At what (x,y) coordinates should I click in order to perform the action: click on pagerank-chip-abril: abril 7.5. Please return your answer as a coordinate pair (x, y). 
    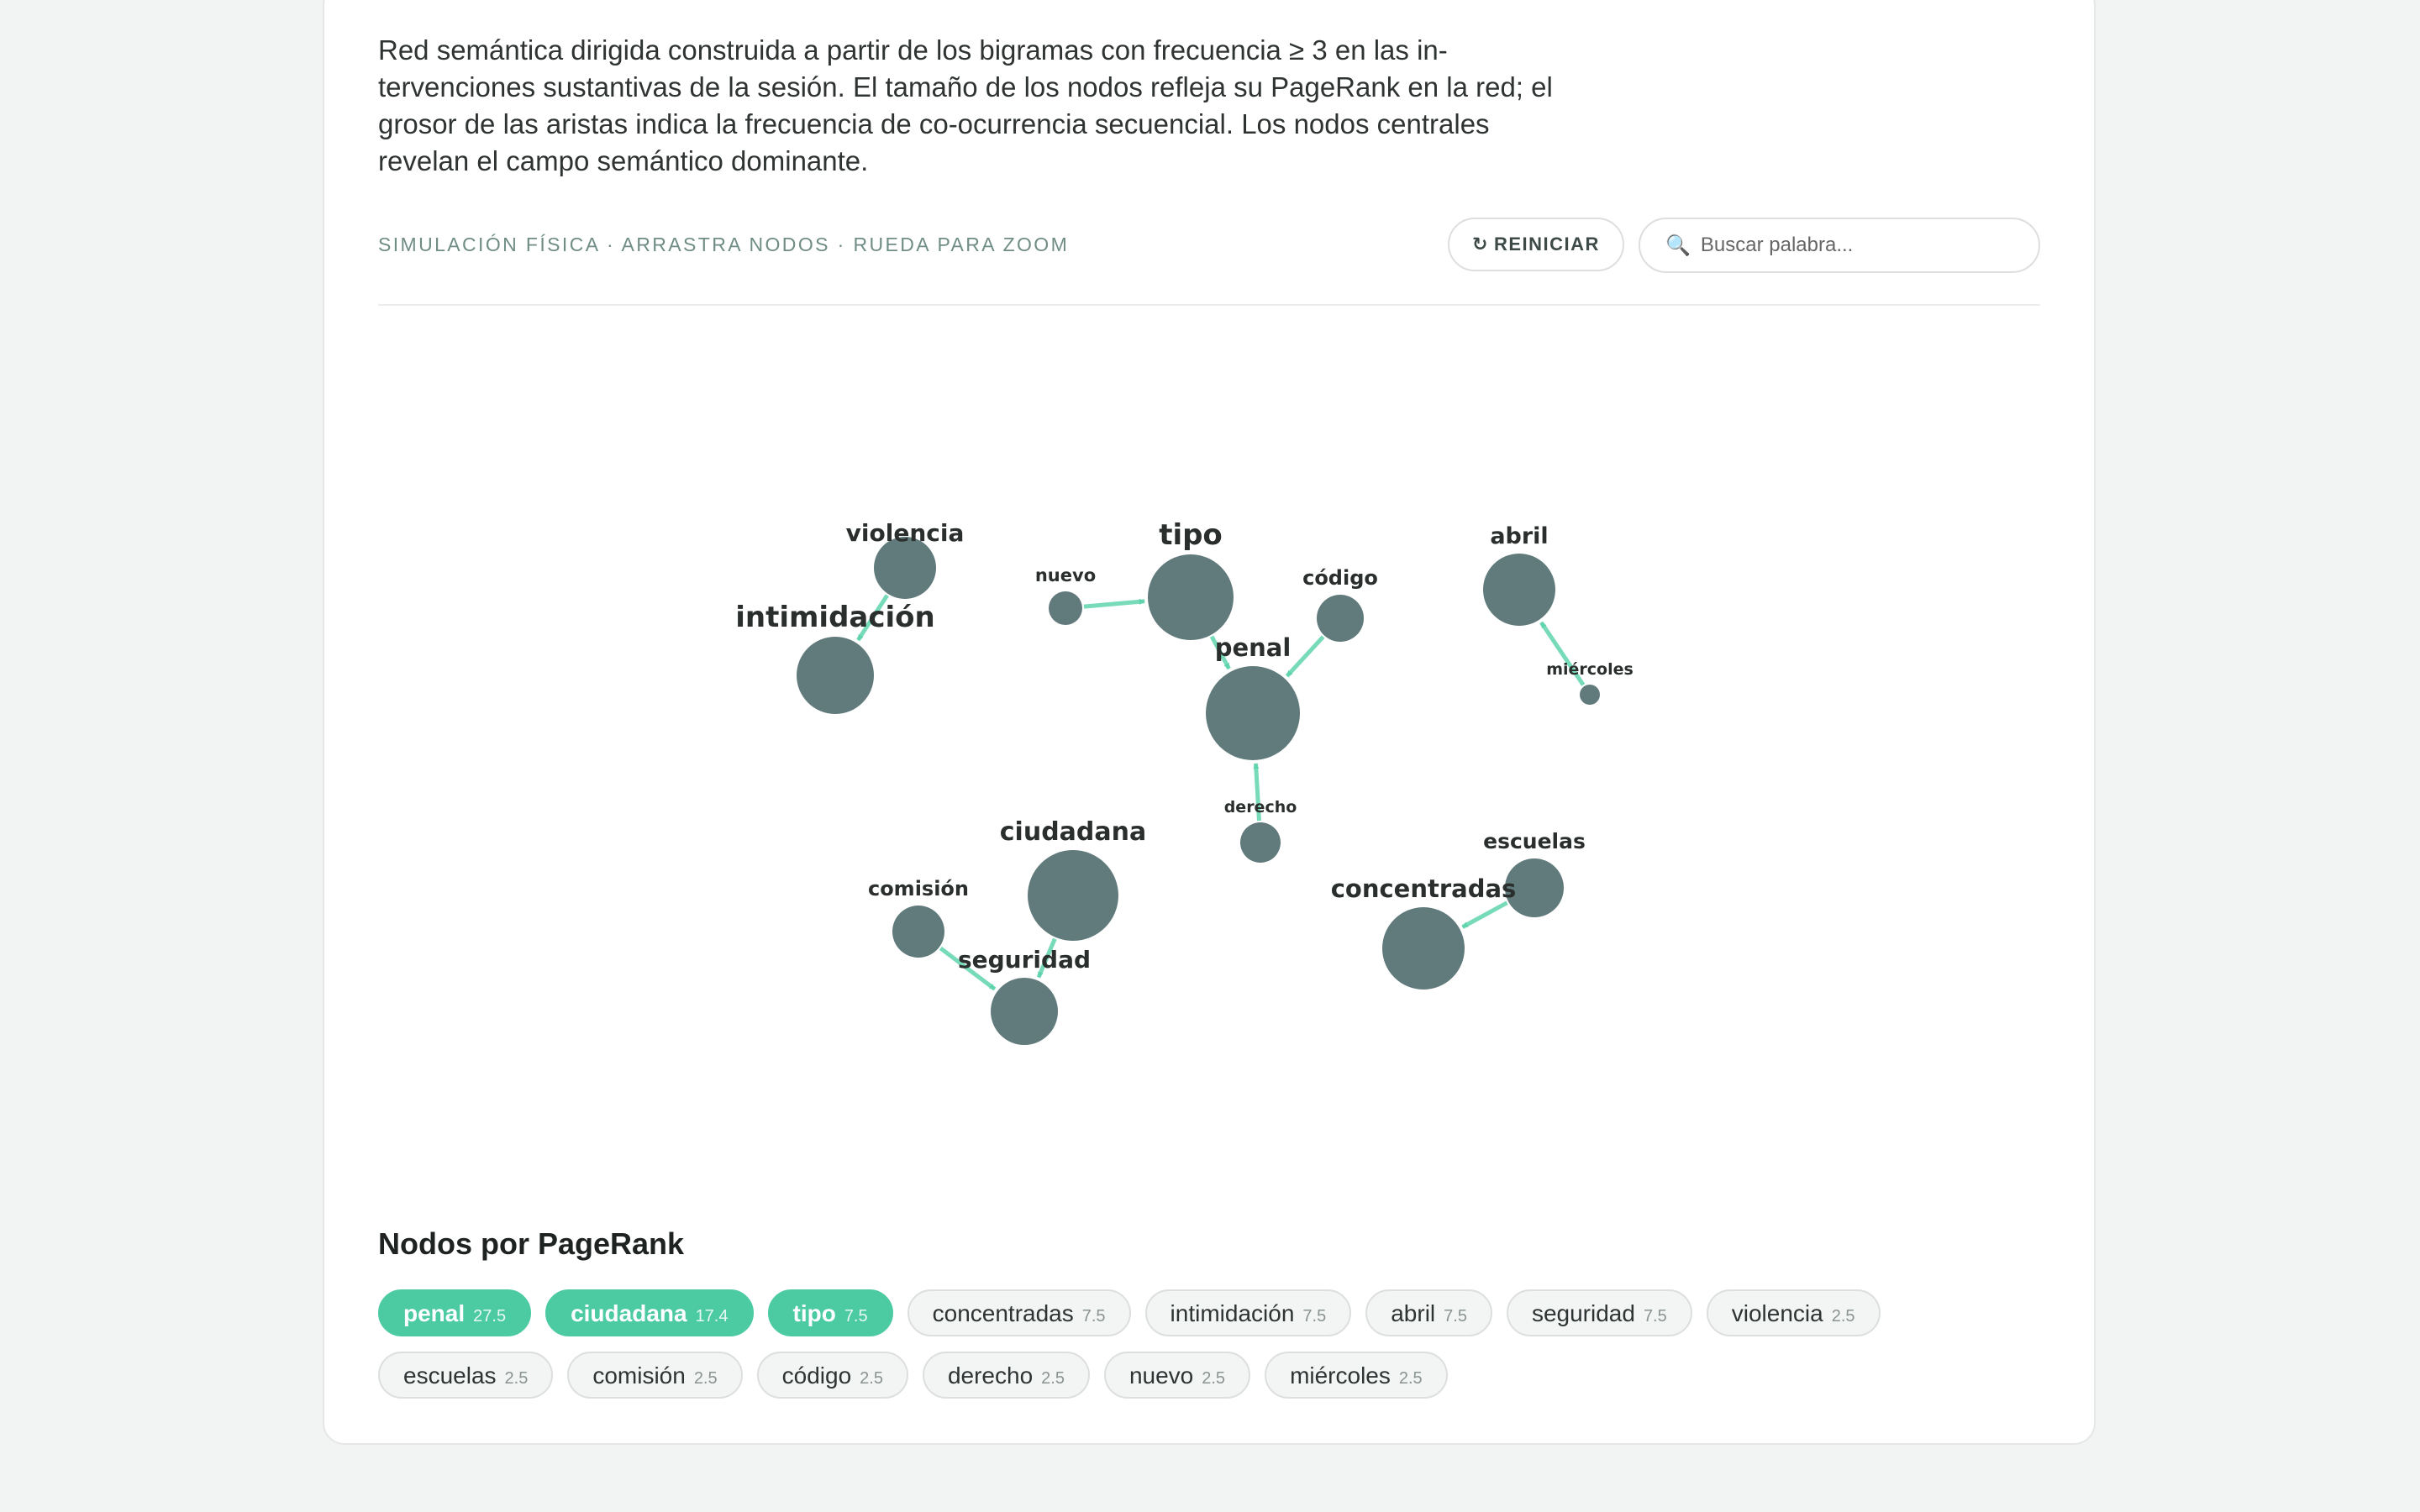
    Looking at the image, I should click on (1428, 1312).